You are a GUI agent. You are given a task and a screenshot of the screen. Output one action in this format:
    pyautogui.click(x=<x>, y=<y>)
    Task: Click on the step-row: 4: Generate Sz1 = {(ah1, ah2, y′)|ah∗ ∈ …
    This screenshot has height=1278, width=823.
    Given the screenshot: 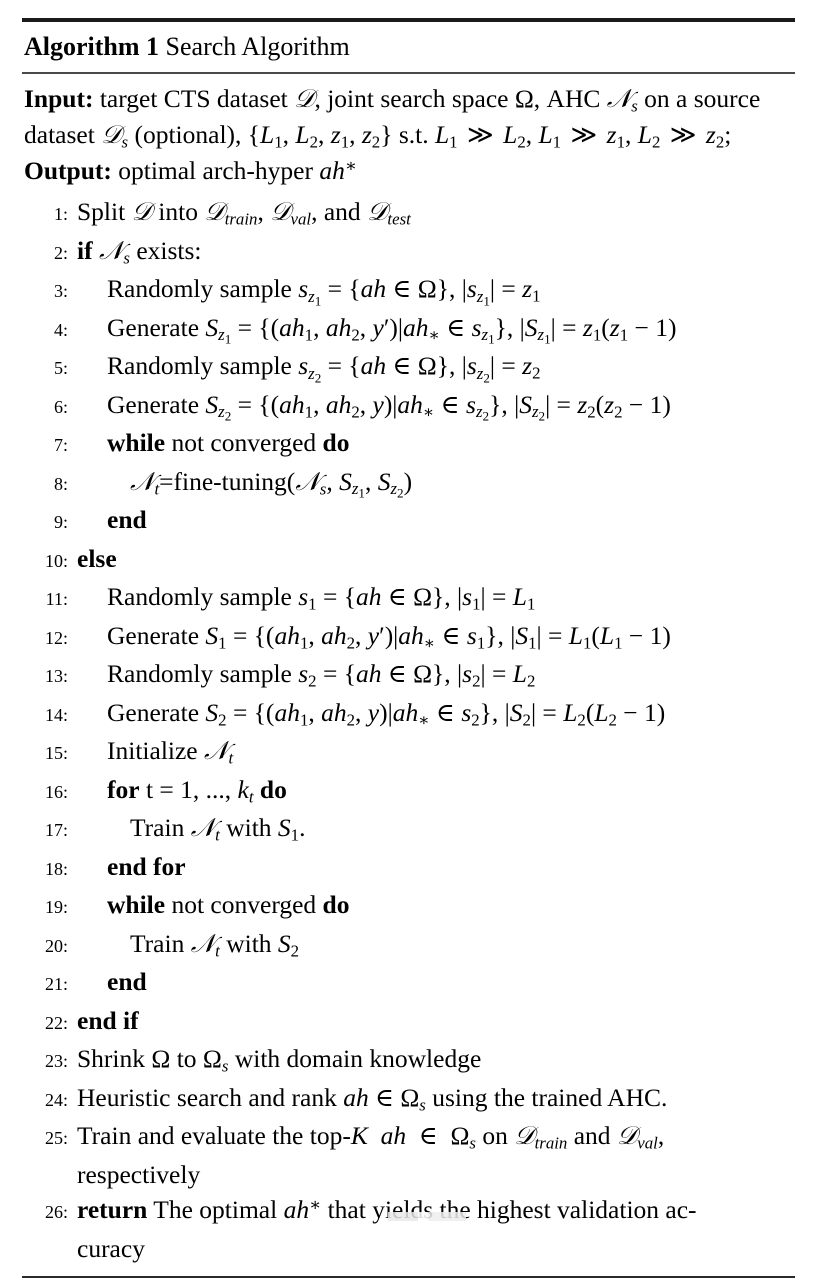 What is the action you would take?
    pyautogui.click(x=408, y=329)
    